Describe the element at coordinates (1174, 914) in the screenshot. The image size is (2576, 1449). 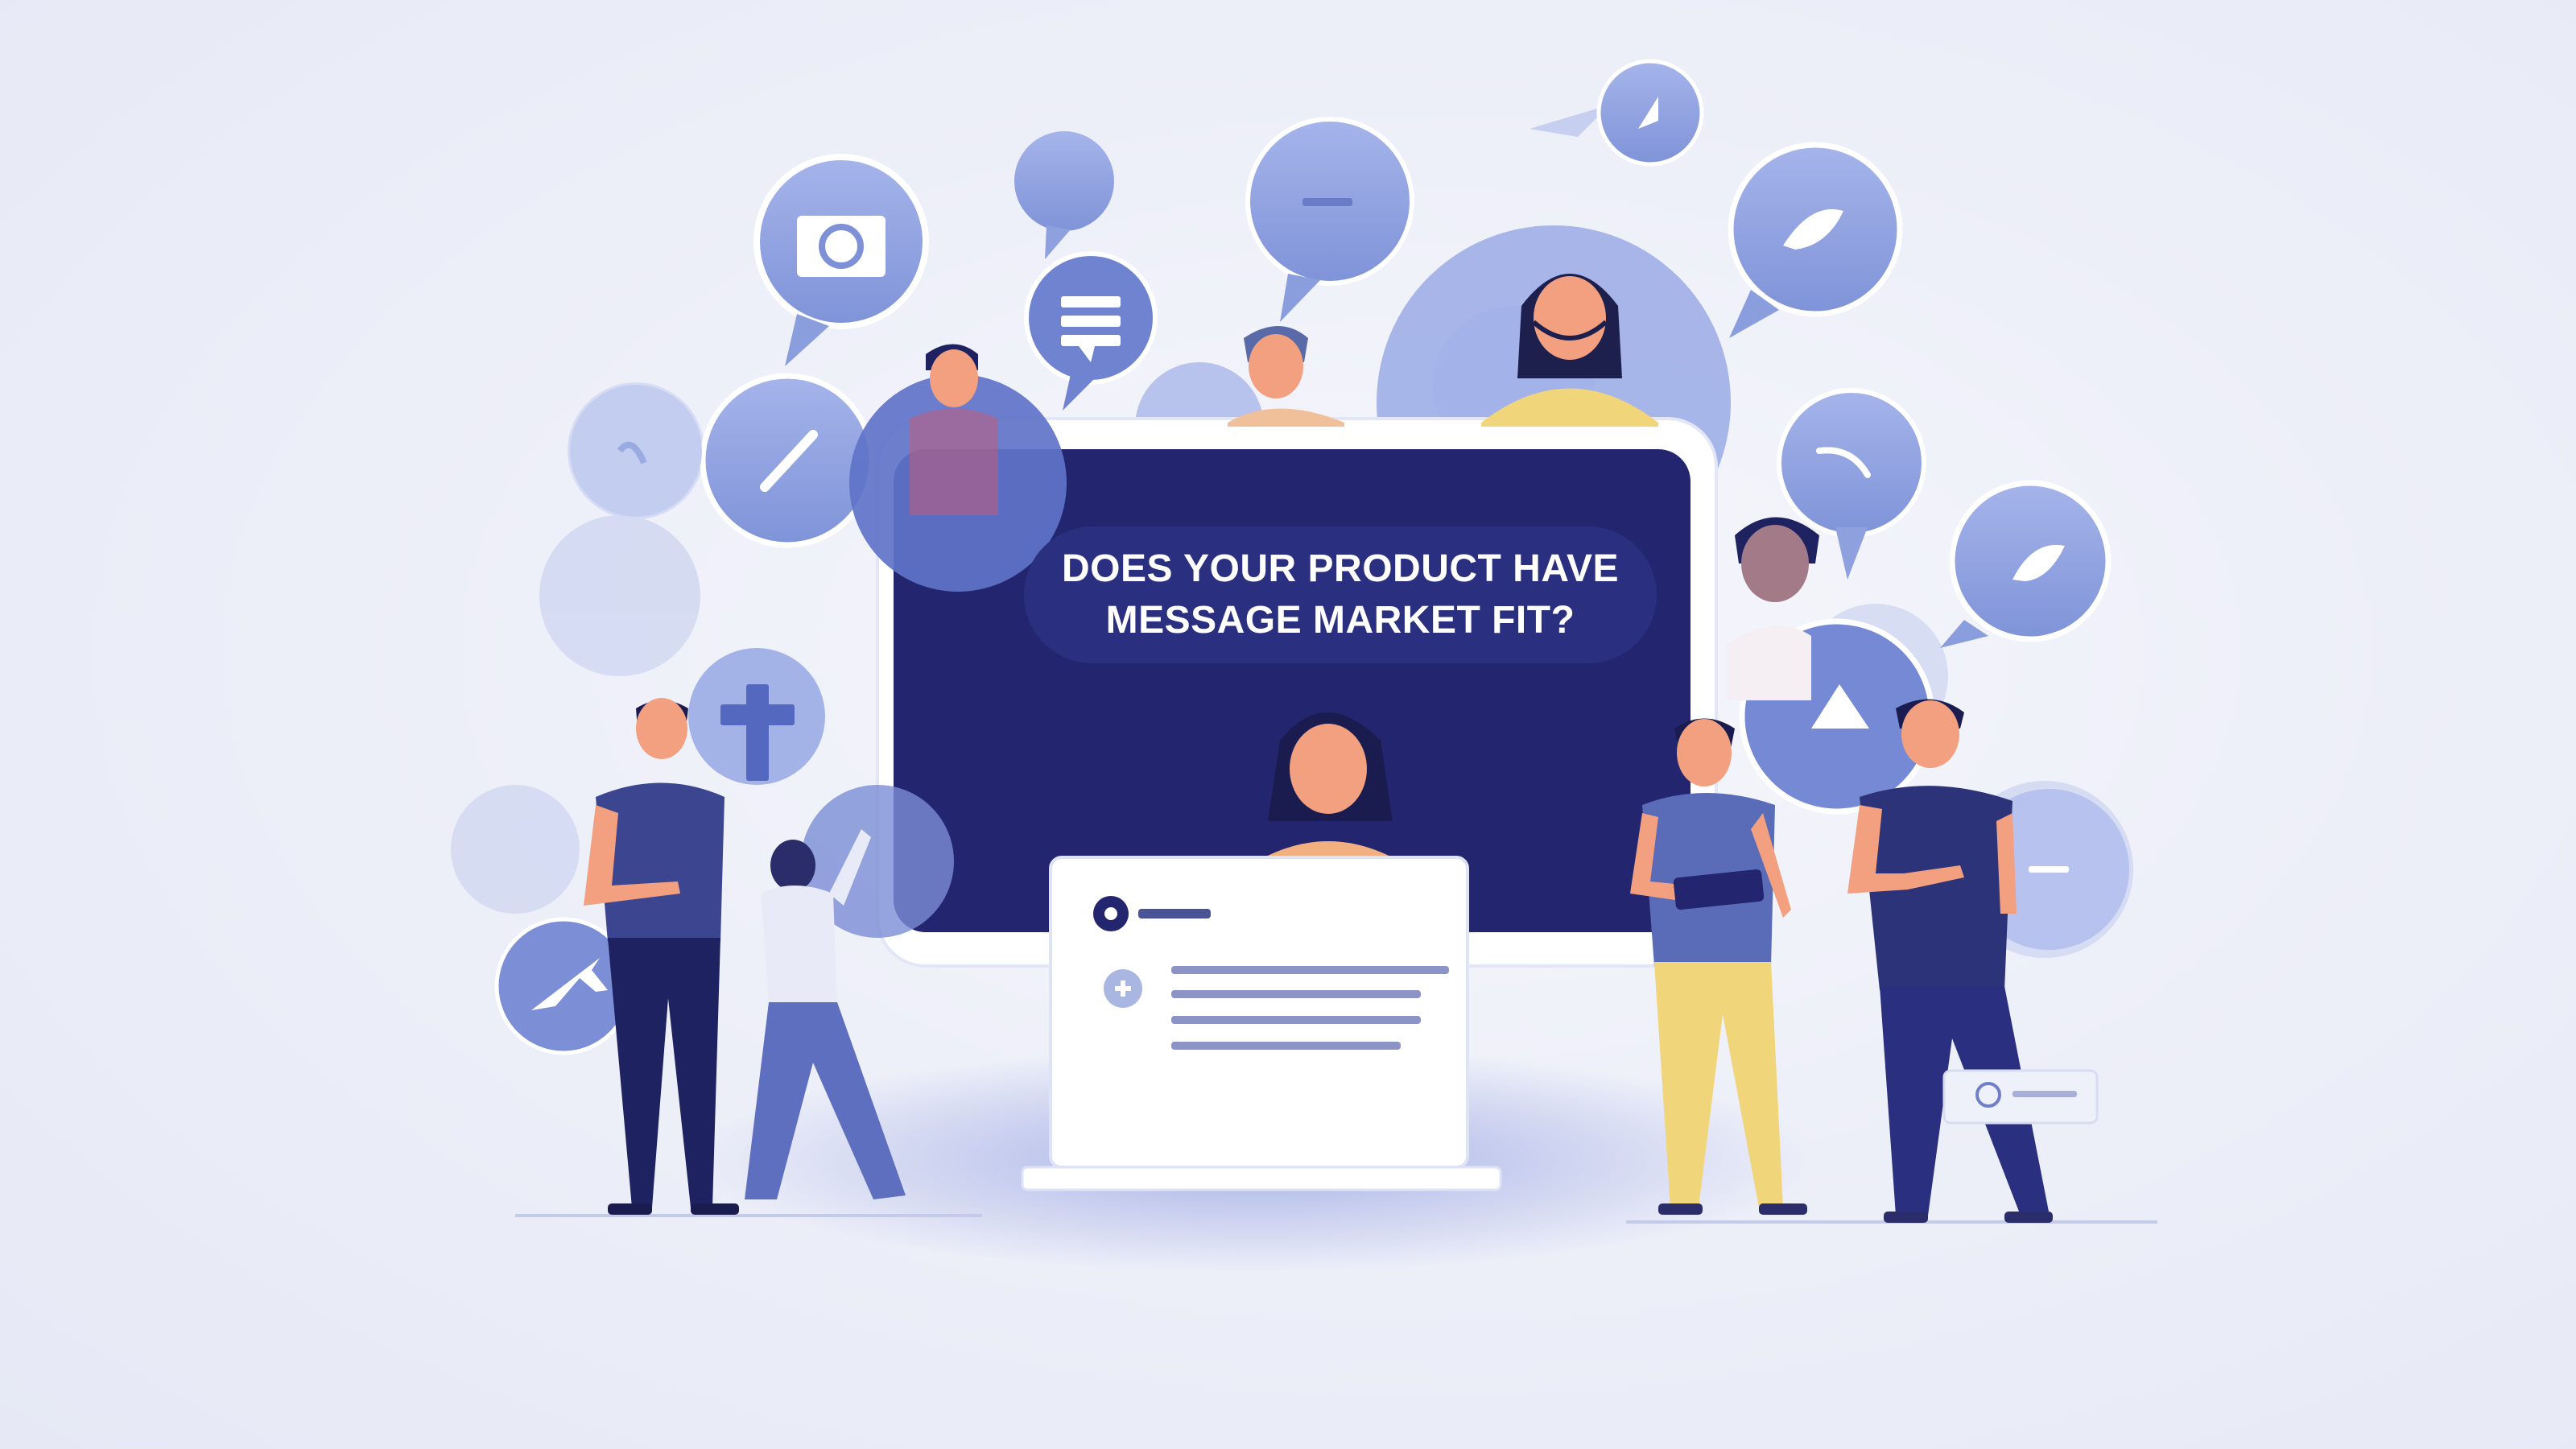
I see `card-heading-placeholder` at that location.